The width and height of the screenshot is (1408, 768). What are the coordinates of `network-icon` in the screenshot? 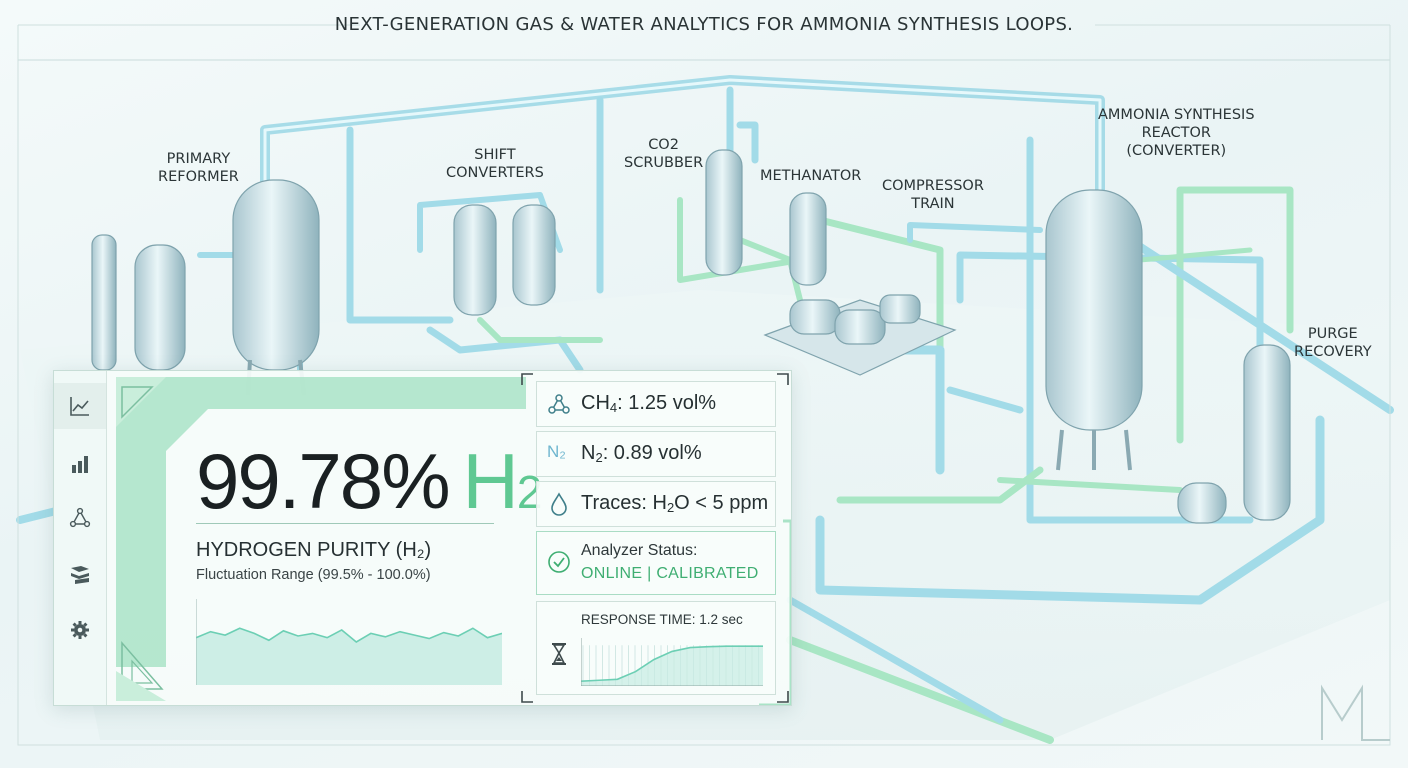 It's located at (80, 517).